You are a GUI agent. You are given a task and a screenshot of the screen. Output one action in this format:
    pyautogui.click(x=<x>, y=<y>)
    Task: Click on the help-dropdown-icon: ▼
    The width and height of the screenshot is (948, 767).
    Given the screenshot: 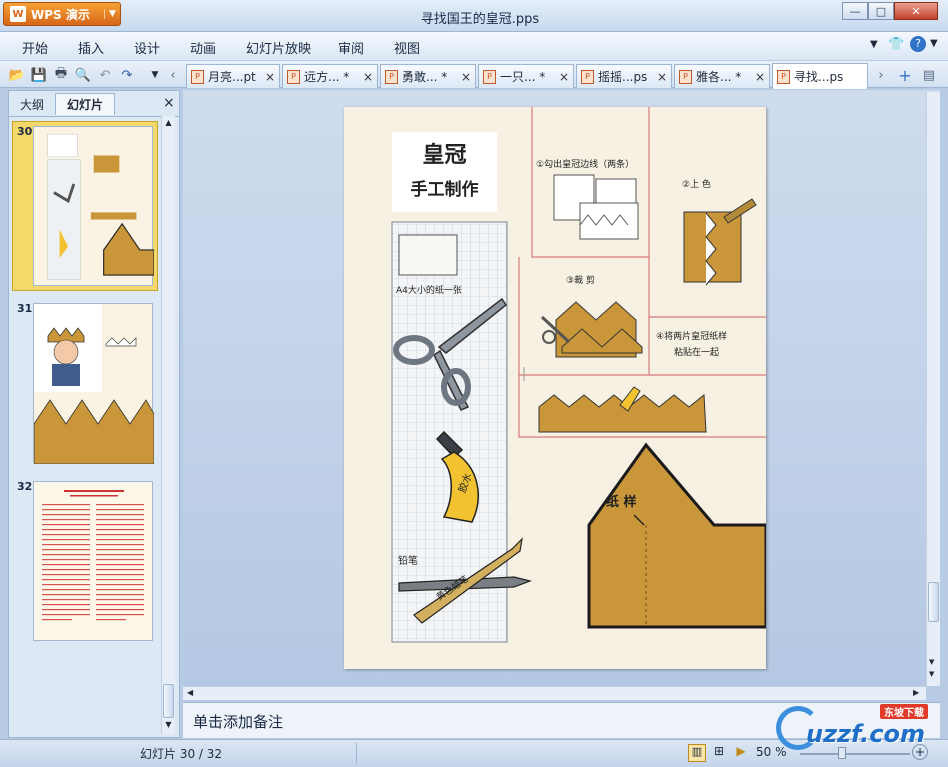 What is the action you would take?
    pyautogui.click(x=934, y=43)
    